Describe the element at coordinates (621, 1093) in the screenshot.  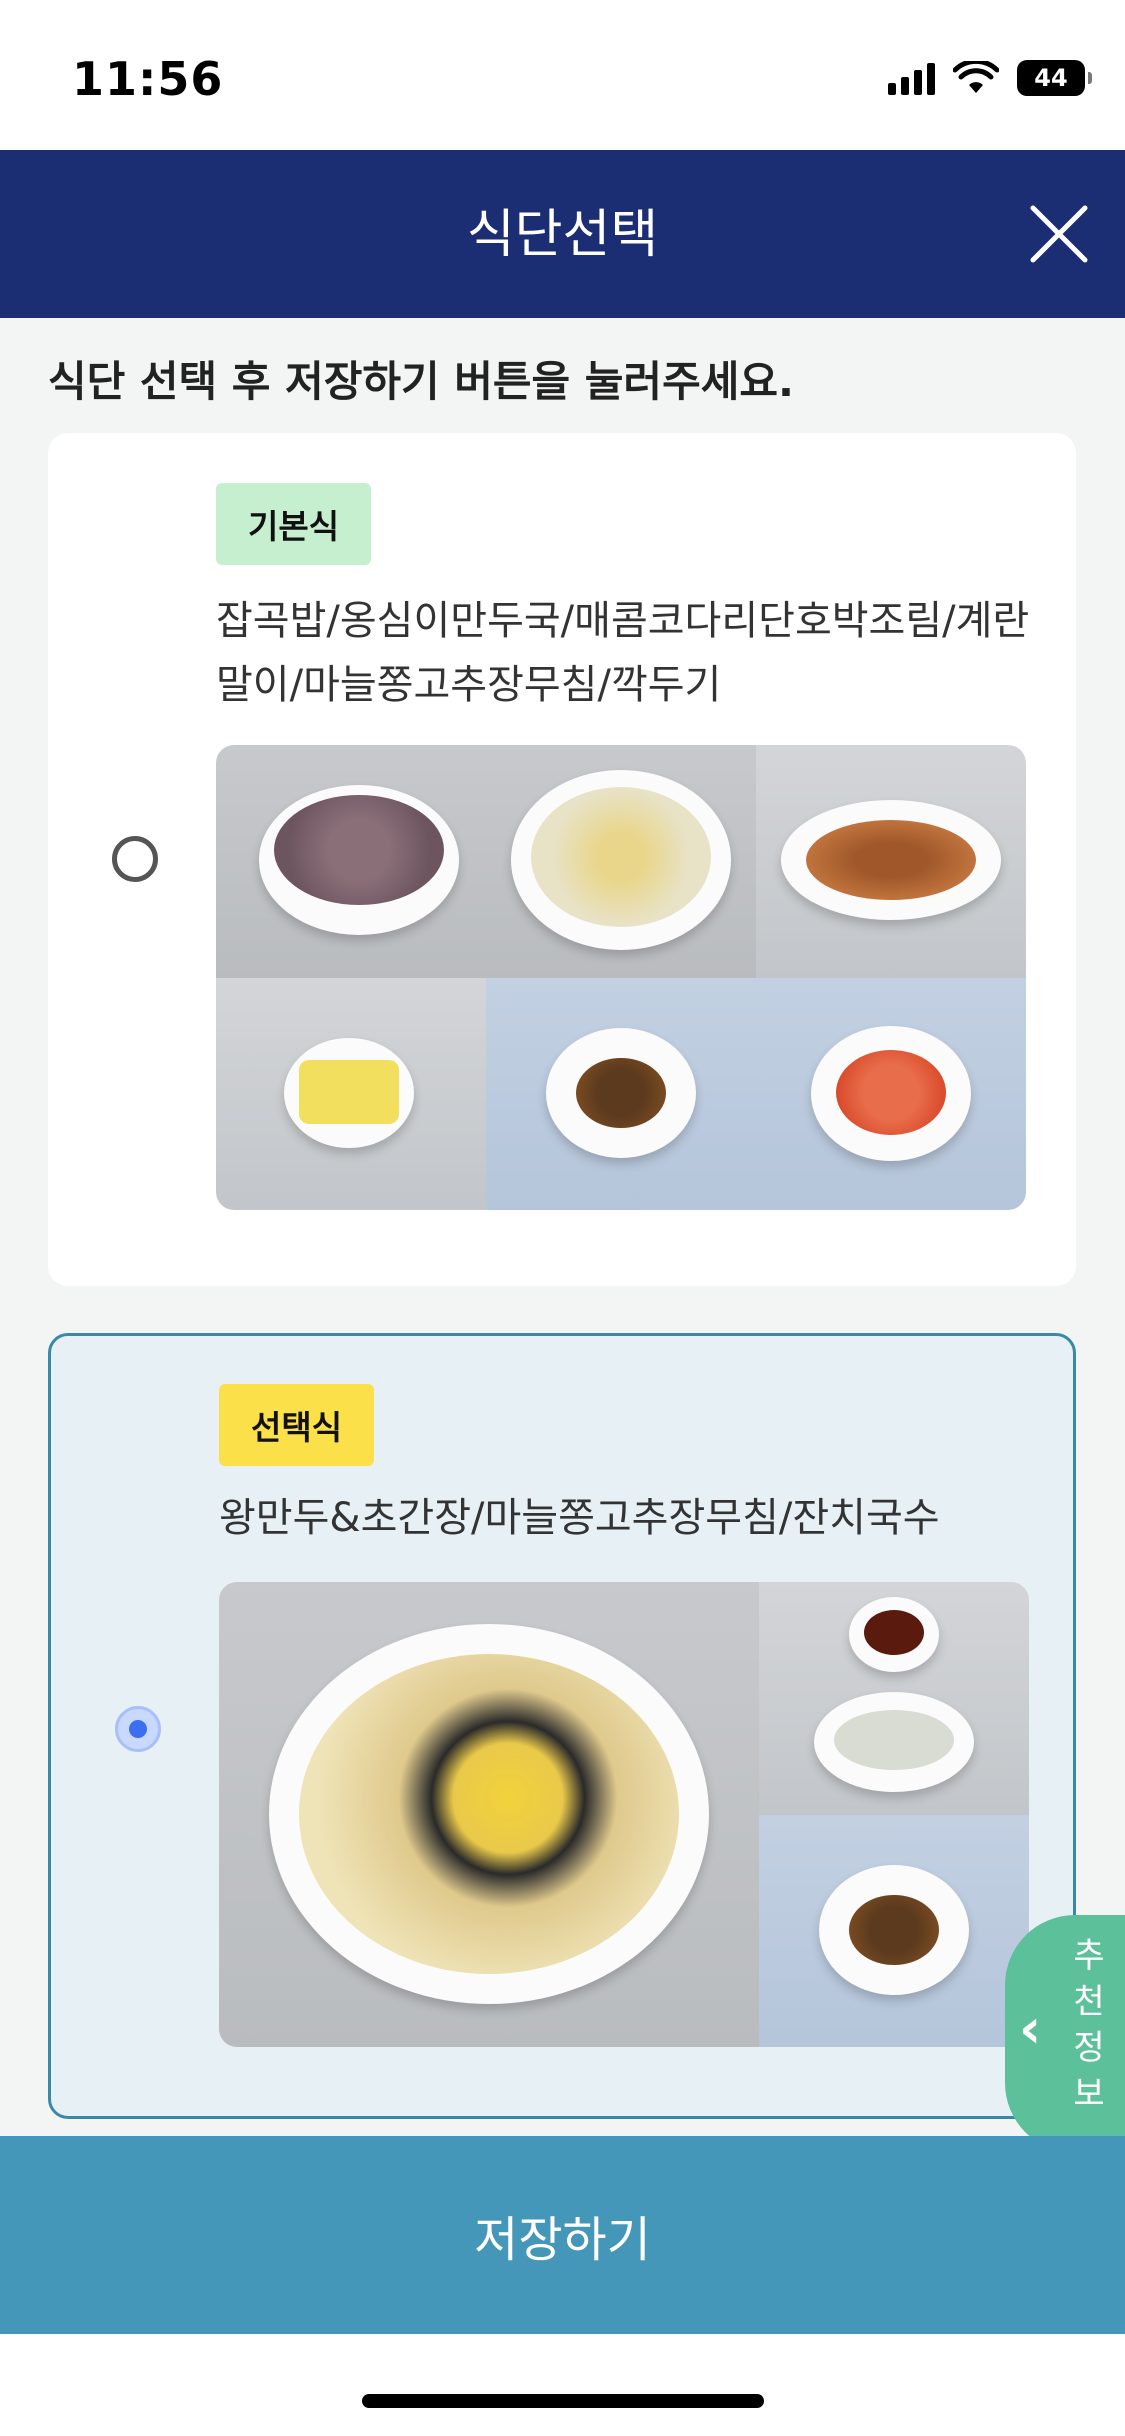
I see `photo-garlic-stem-gochujang` at that location.